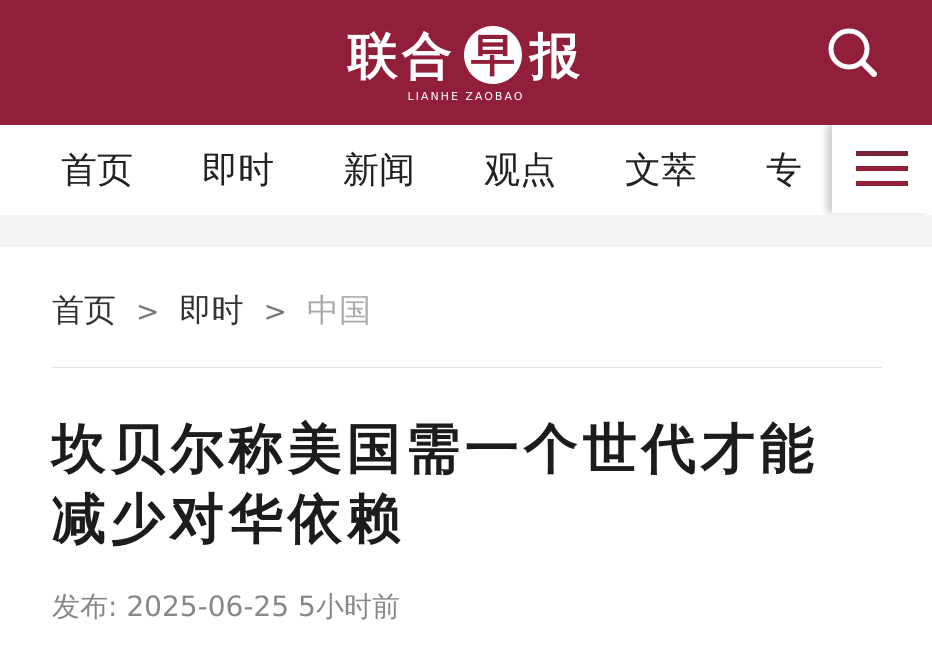 The height and width of the screenshot is (671, 932). Describe the element at coordinates (520, 170) in the screenshot. I see `nav-tab: 观点` at that location.